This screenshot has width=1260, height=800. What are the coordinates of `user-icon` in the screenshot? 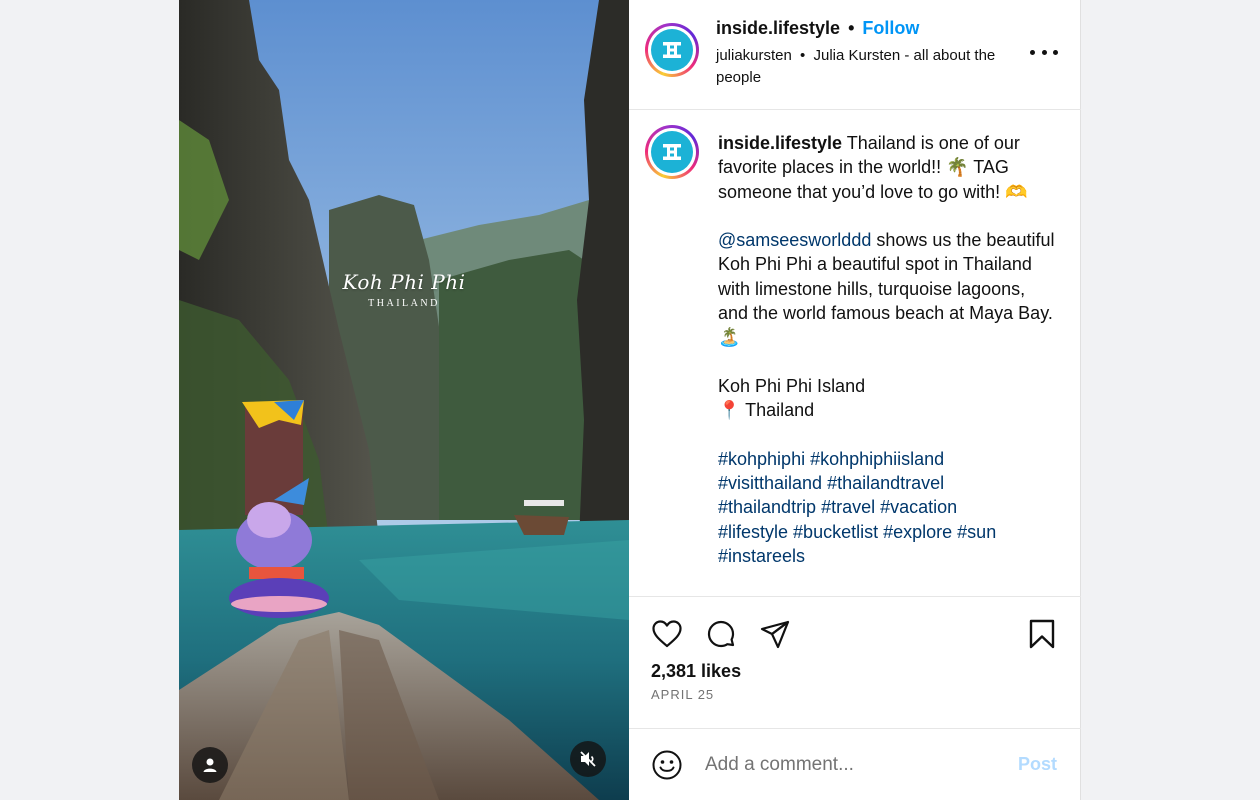 It's located at (210, 765).